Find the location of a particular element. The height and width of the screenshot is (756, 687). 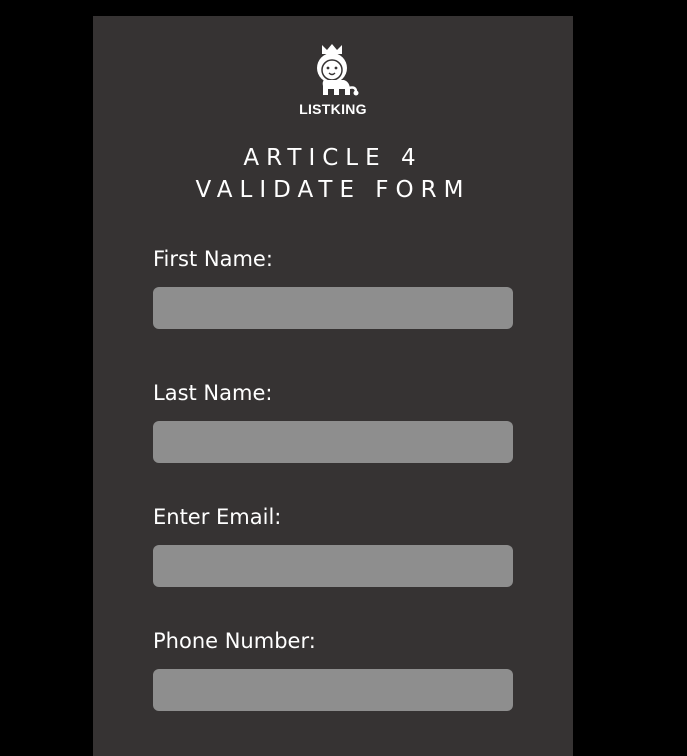

brand-logo is located at coordinates (333, 70).